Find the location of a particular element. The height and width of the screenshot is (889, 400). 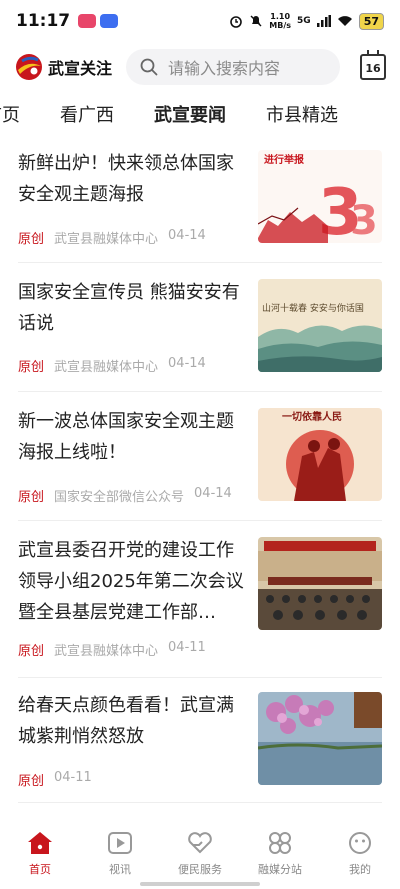

network-speed: 1.10 MB/s is located at coordinates (280, 21).